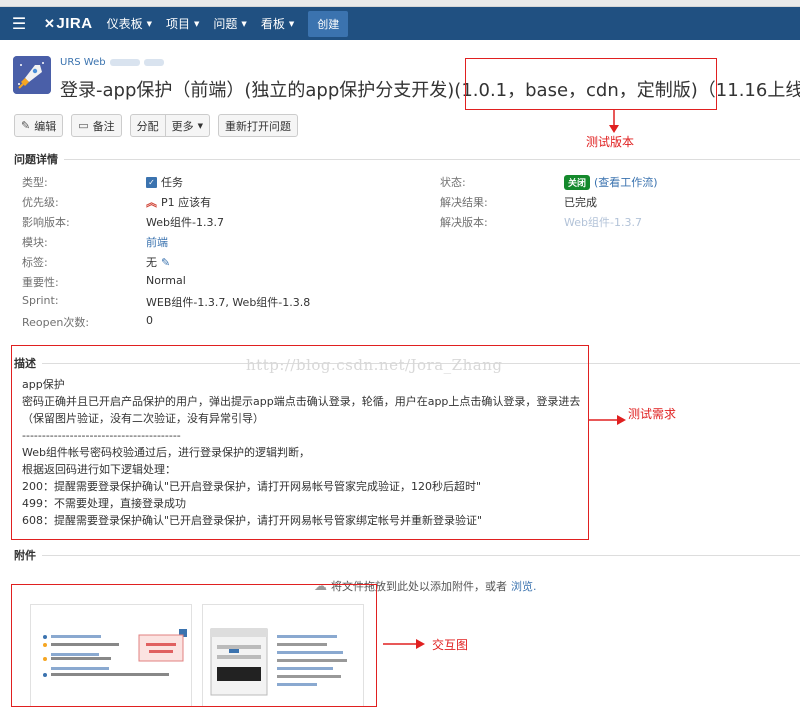 The image size is (800, 707). What do you see at coordinates (151, 202) in the screenshot?
I see `priority-high-icon: ︽` at bounding box center [151, 202].